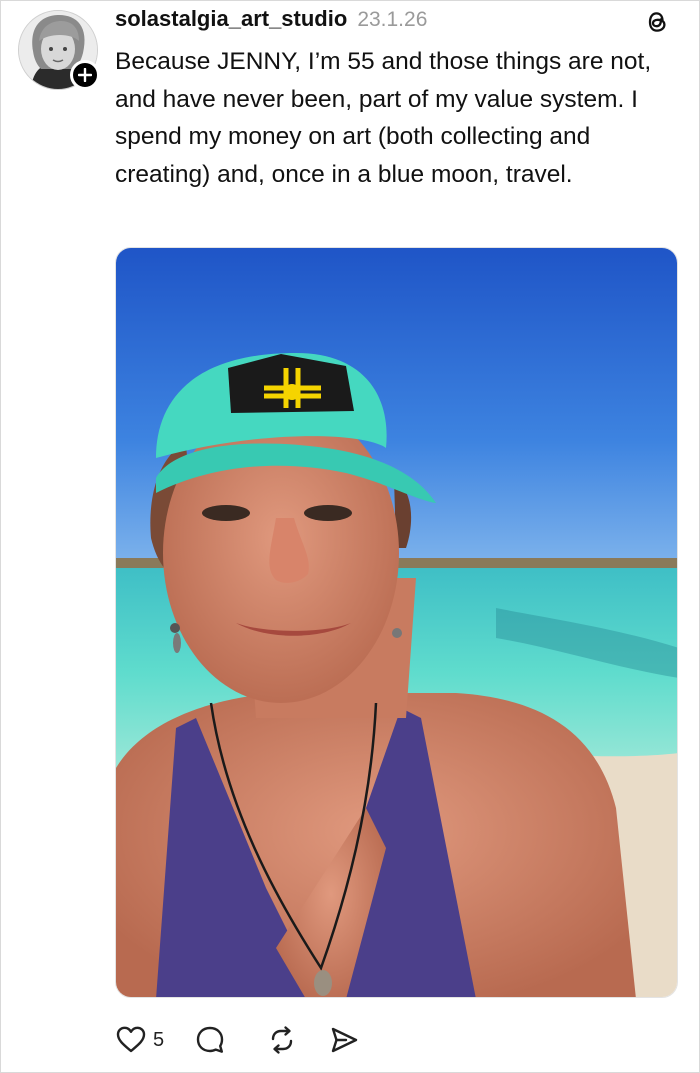 The width and height of the screenshot is (700, 1073). What do you see at coordinates (237, 1040) in the screenshot?
I see `action-bar: 5` at bounding box center [237, 1040].